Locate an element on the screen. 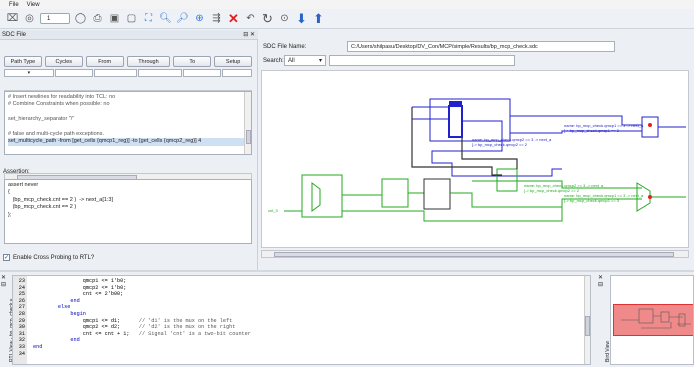 The image size is (694, 367). header-label: Setup is located at coordinates (233, 61).